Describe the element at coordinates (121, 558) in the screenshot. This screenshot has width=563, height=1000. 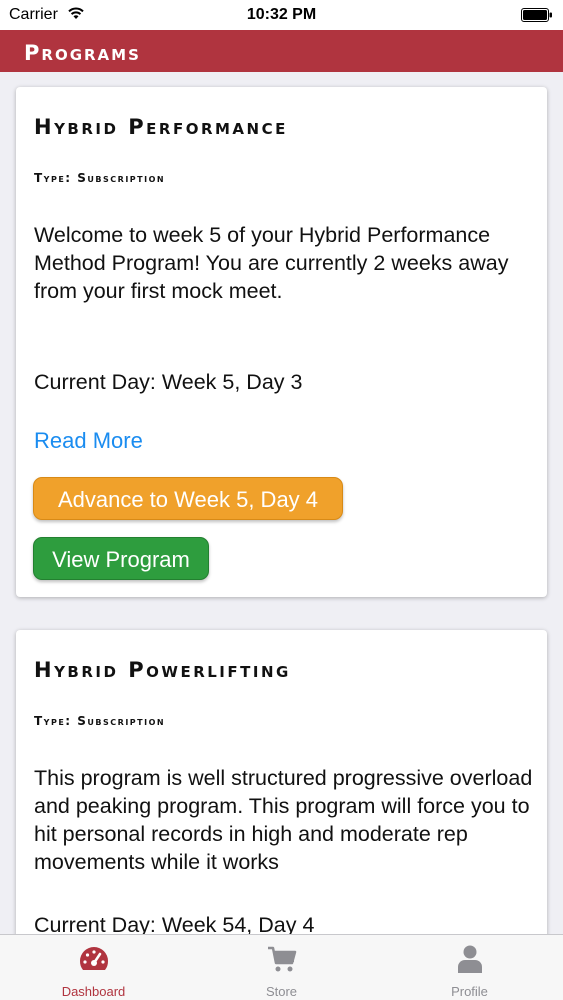
I see `view-program-button: View Program` at that location.